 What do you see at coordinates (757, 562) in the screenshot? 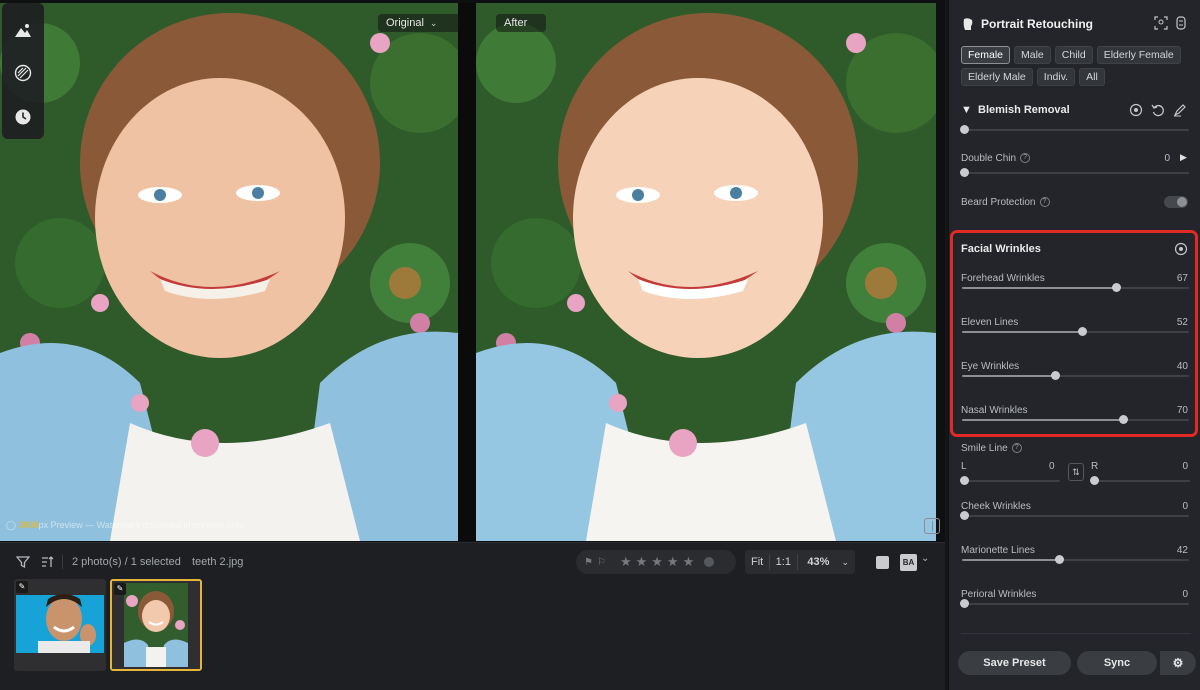
I see `zoom-fit-button: Fit` at bounding box center [757, 562].